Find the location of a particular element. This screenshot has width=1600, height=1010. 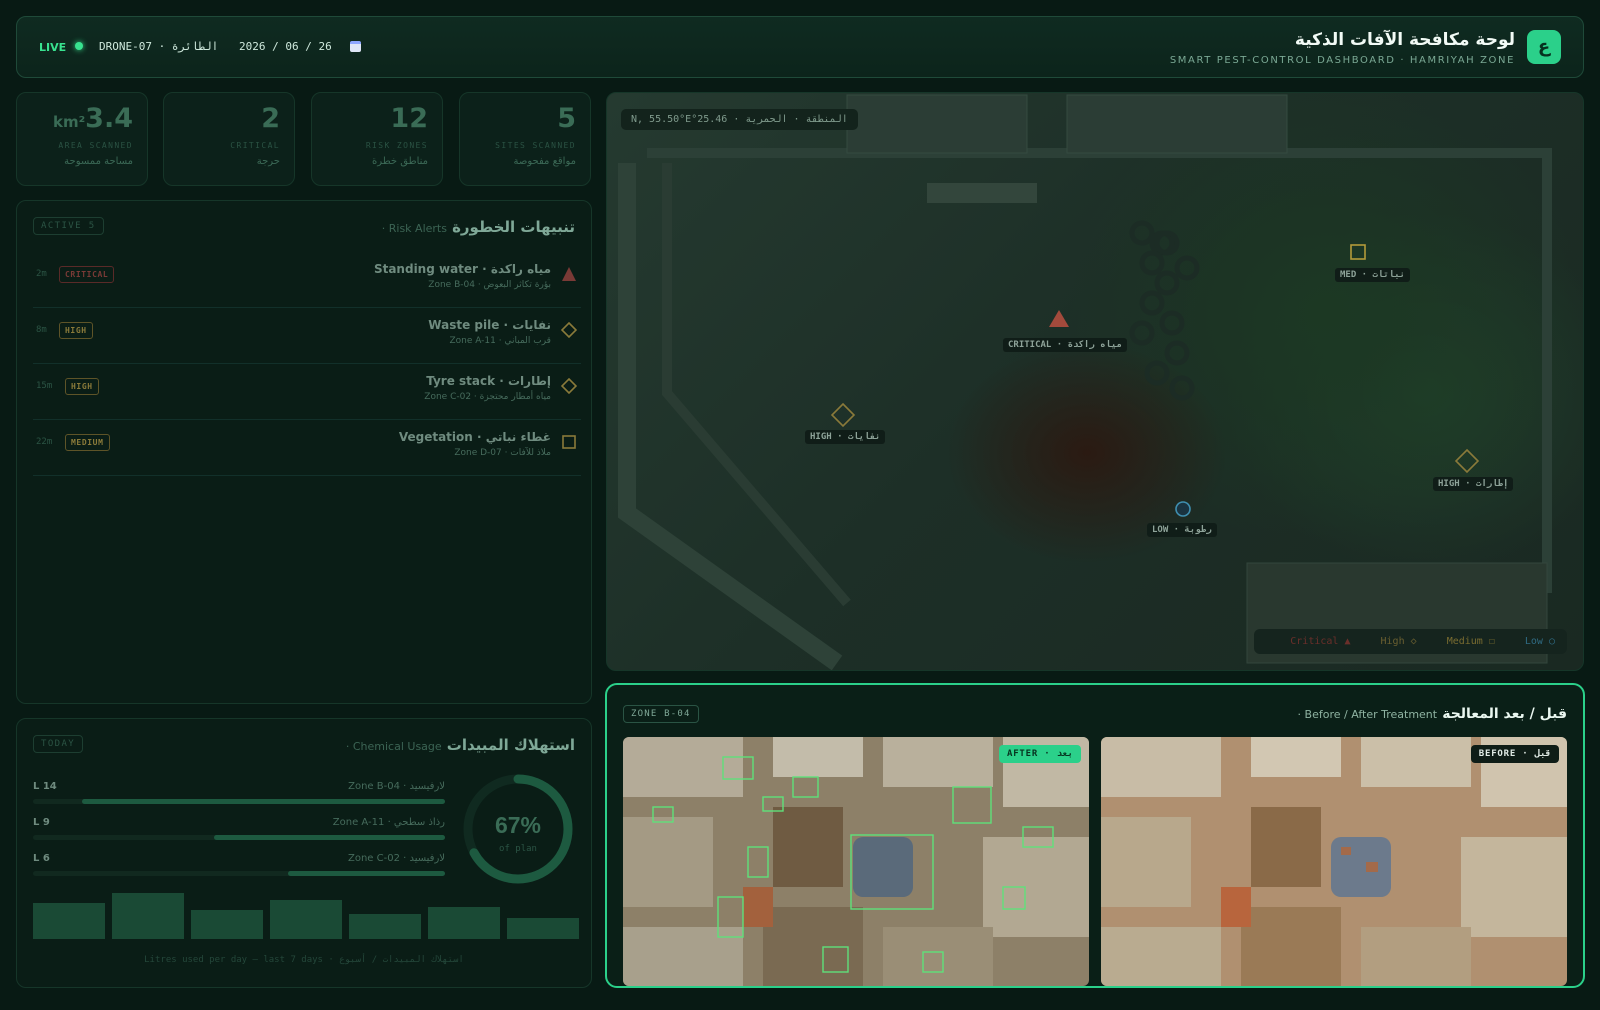

map-legend: Critical ▲ High ◇ Medium ☐ Low ○ is located at coordinates (1410, 641).